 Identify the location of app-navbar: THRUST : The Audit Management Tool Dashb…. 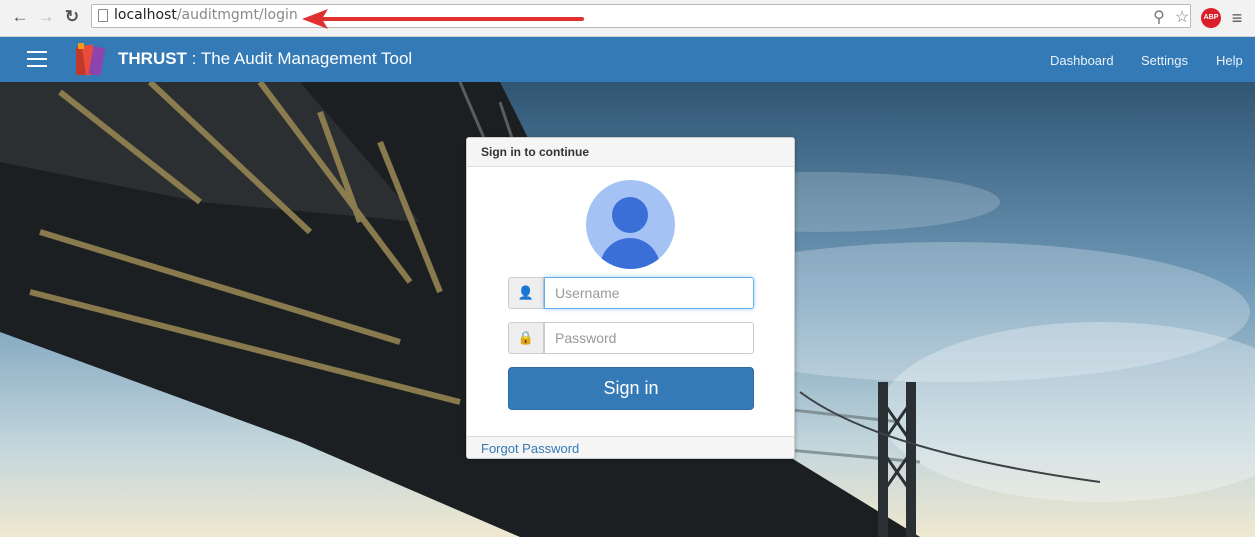
(627, 59).